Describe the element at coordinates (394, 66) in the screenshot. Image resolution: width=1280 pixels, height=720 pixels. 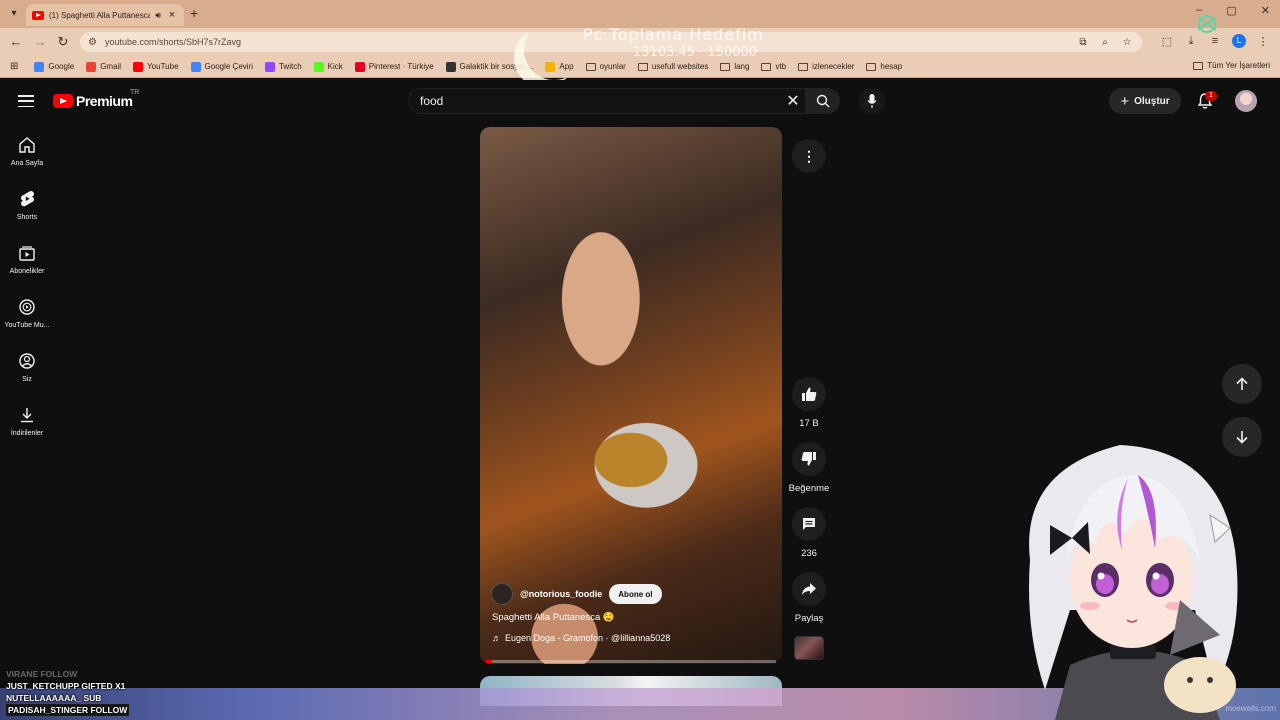
I see `bookmark-item: Pinterest · Türkiye` at that location.